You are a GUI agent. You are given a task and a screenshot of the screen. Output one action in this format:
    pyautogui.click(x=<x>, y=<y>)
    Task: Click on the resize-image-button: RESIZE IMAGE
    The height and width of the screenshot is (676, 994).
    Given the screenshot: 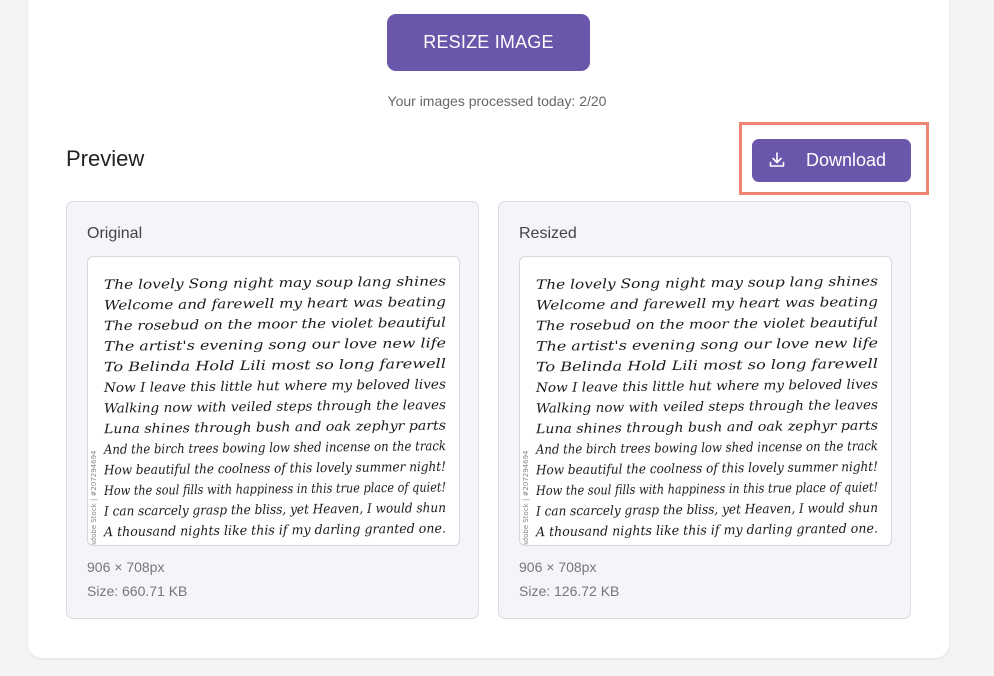 What is the action you would take?
    pyautogui.click(x=488, y=42)
    